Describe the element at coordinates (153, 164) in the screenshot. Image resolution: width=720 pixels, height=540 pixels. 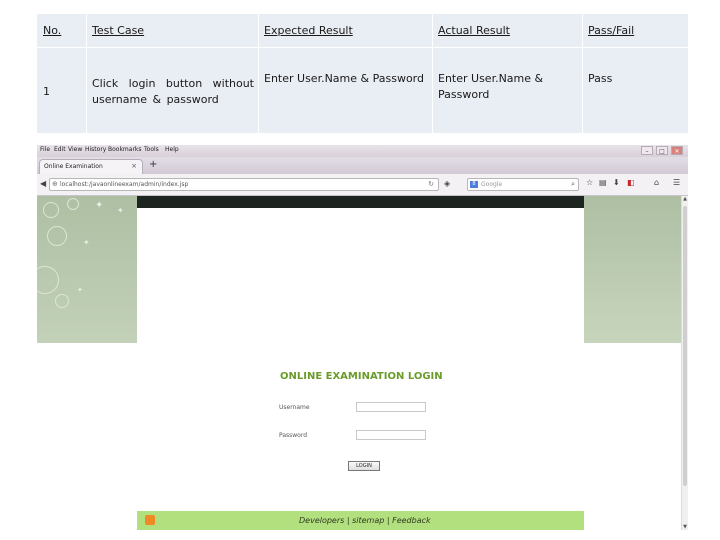
I see `new-tab-button: +` at that location.